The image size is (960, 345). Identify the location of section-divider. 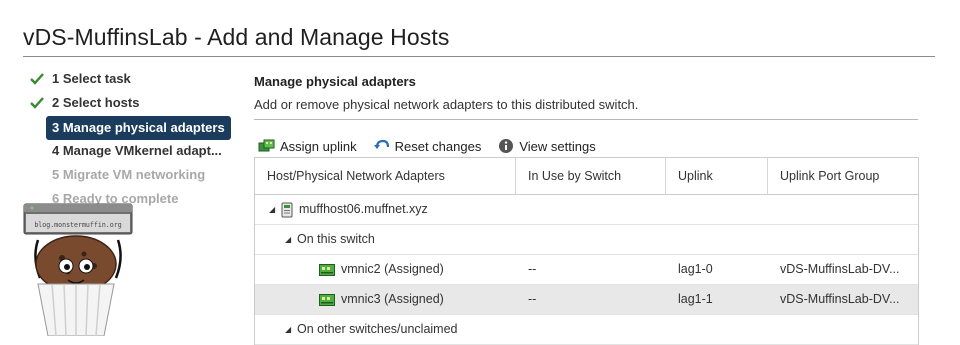
(586, 119).